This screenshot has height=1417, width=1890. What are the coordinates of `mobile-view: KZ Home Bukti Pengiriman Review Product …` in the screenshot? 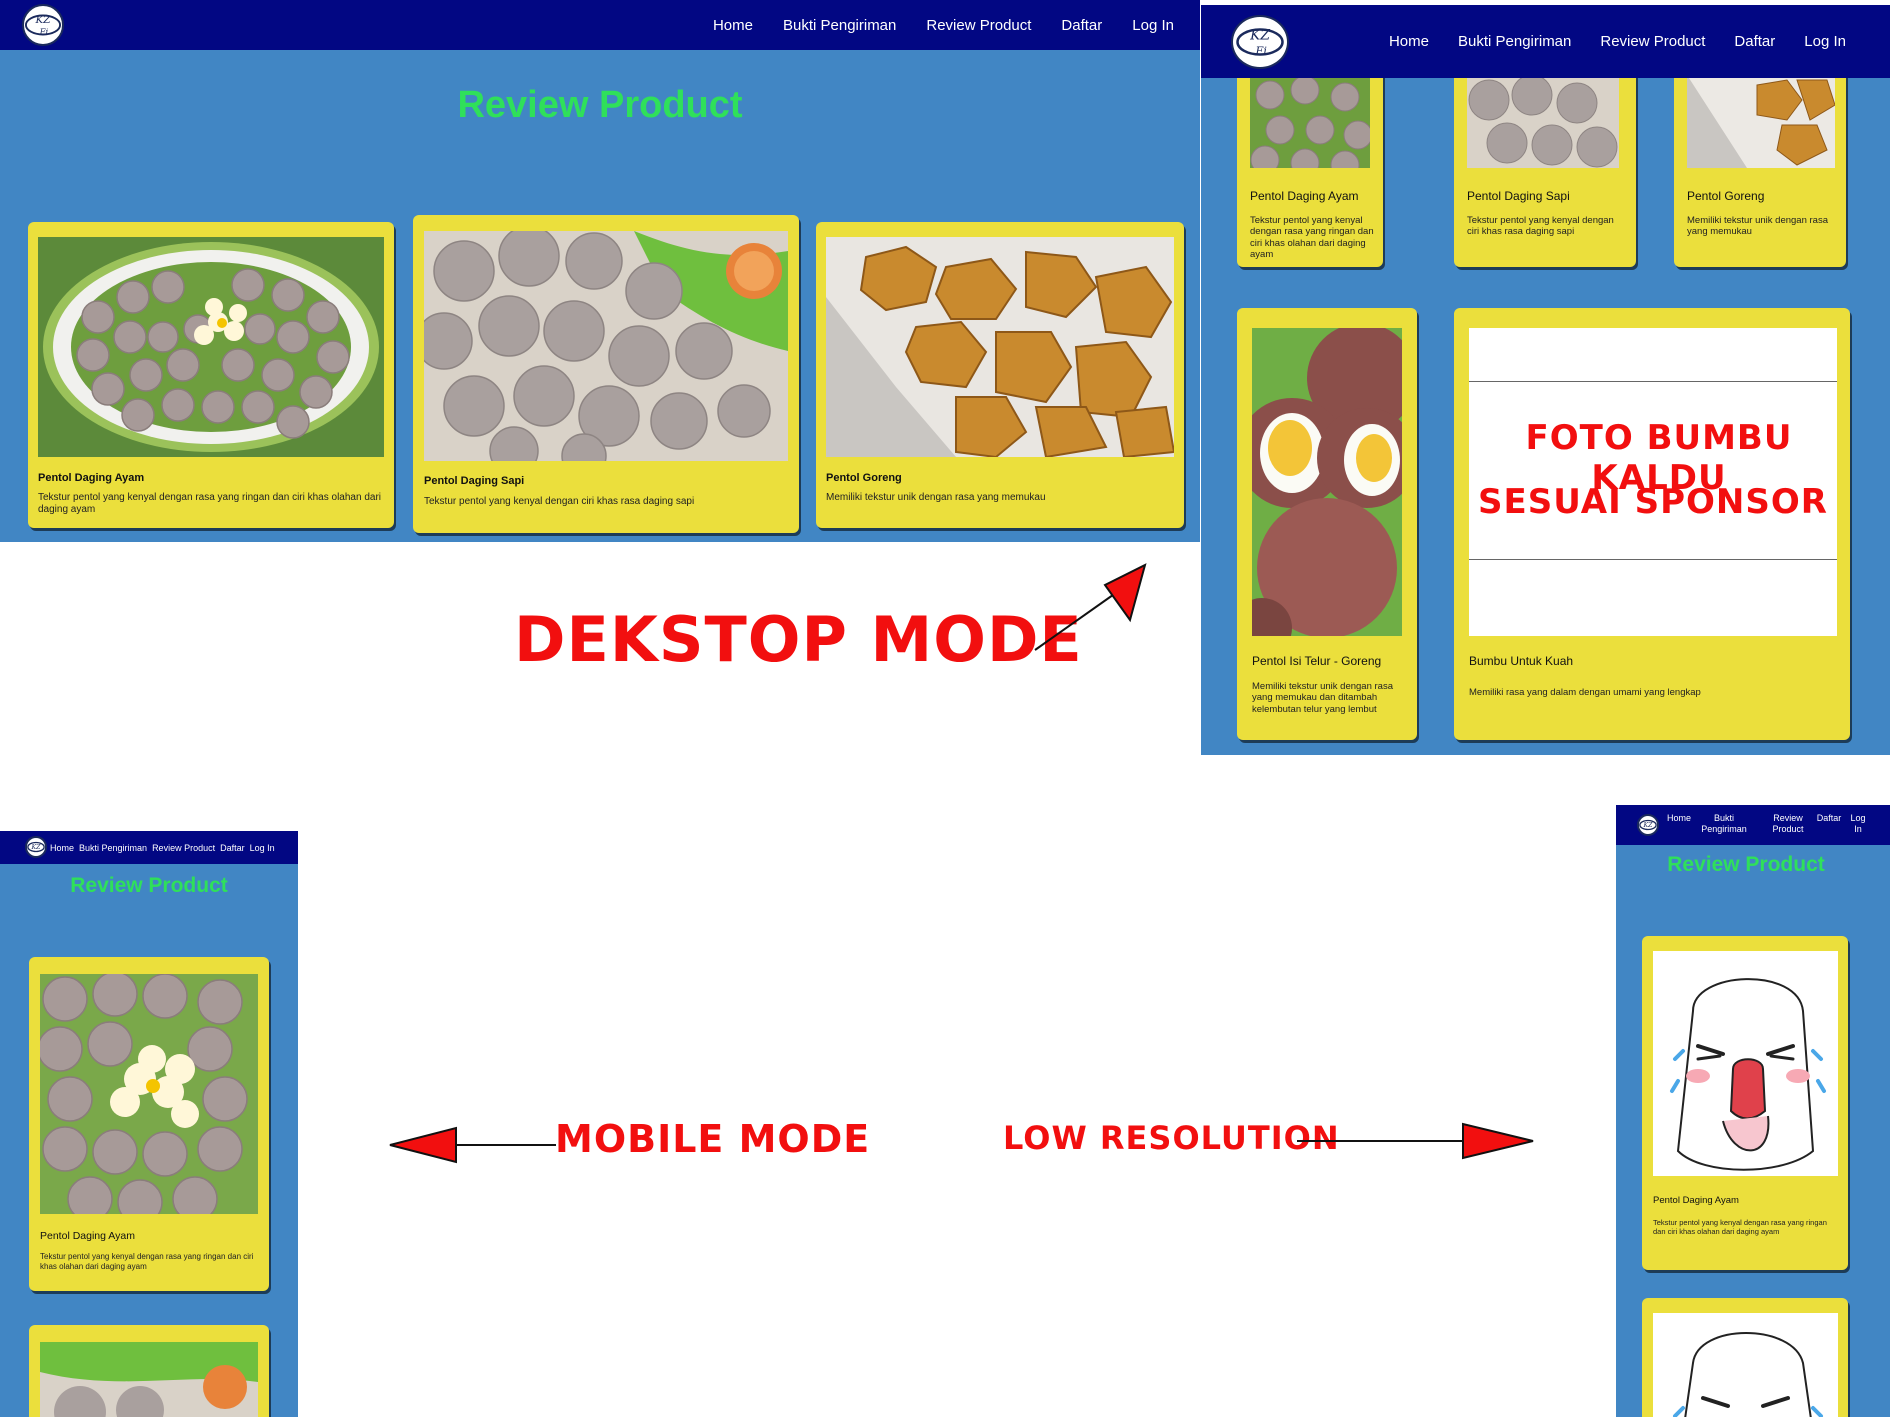 It's located at (149, 1124).